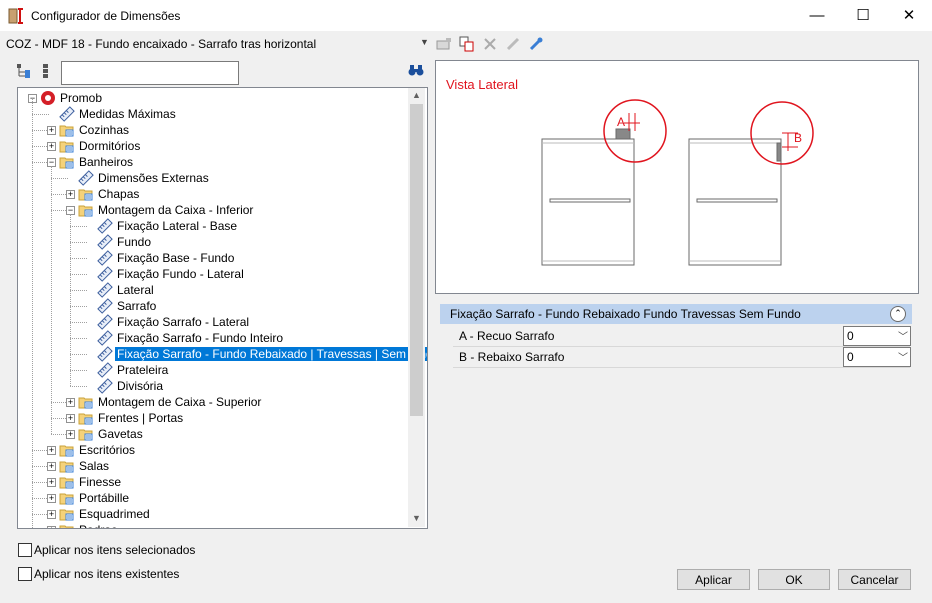 The height and width of the screenshot is (603, 932). I want to click on save-config-icon, so click(444, 44).